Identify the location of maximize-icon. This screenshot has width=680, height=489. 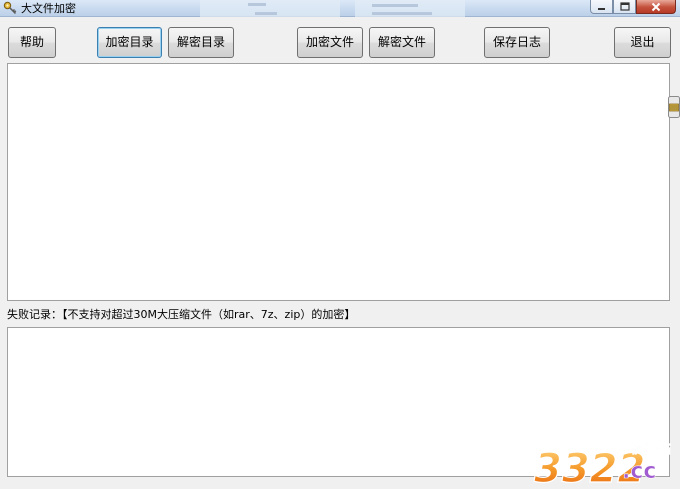
(624, 6).